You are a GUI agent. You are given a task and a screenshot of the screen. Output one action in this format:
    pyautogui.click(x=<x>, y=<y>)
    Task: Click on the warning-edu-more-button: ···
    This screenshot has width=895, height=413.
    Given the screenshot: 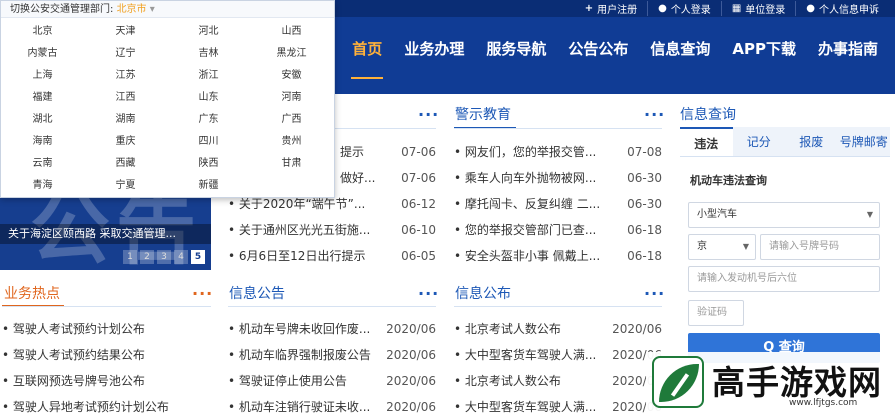 What is the action you would take?
    pyautogui.click(x=654, y=115)
    